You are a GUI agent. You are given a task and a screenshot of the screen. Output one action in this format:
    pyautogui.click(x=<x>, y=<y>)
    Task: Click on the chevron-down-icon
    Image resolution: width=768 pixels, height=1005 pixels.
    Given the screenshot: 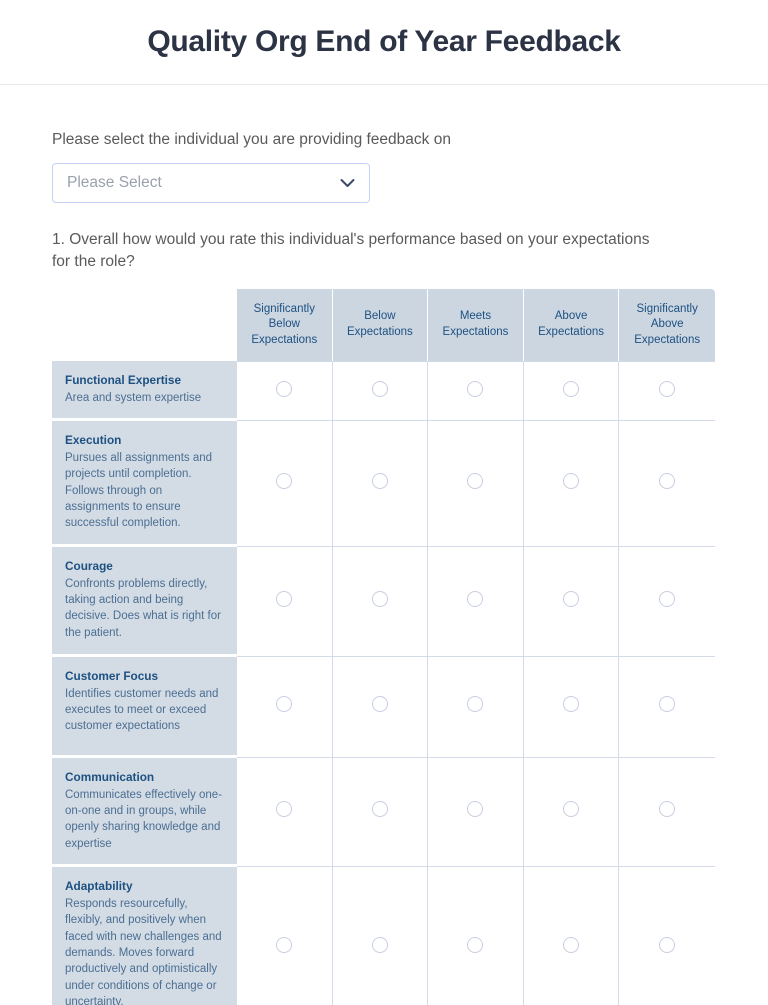 What is the action you would take?
    pyautogui.click(x=347, y=183)
    